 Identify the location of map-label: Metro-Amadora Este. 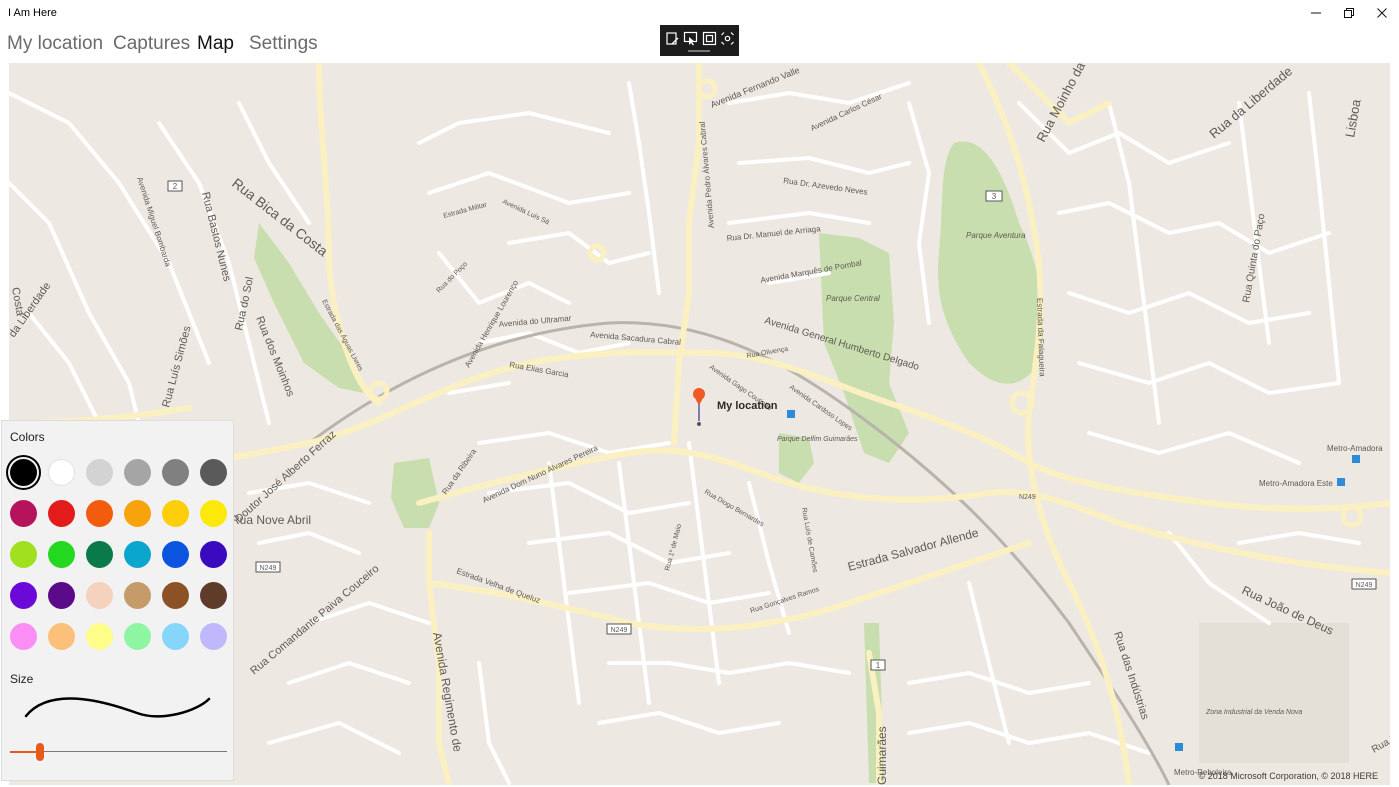
(1296, 483).